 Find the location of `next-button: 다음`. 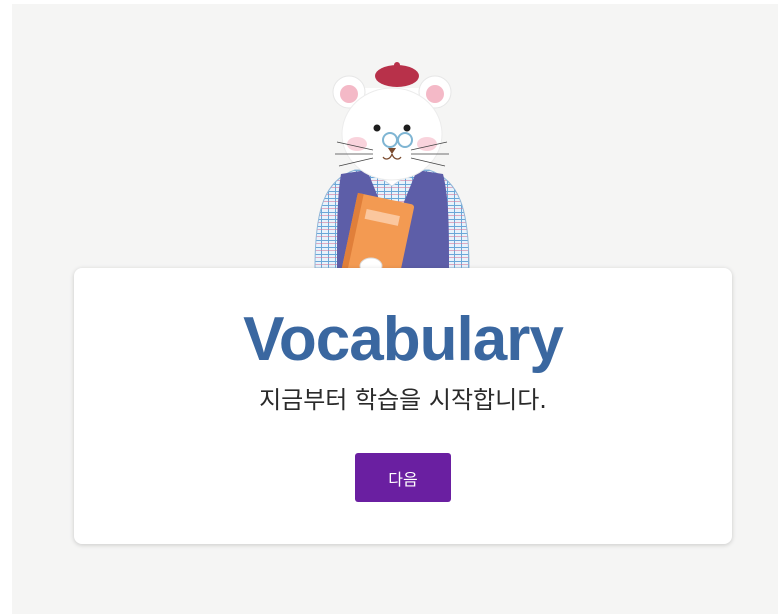

next-button: 다음 is located at coordinates (403, 477).